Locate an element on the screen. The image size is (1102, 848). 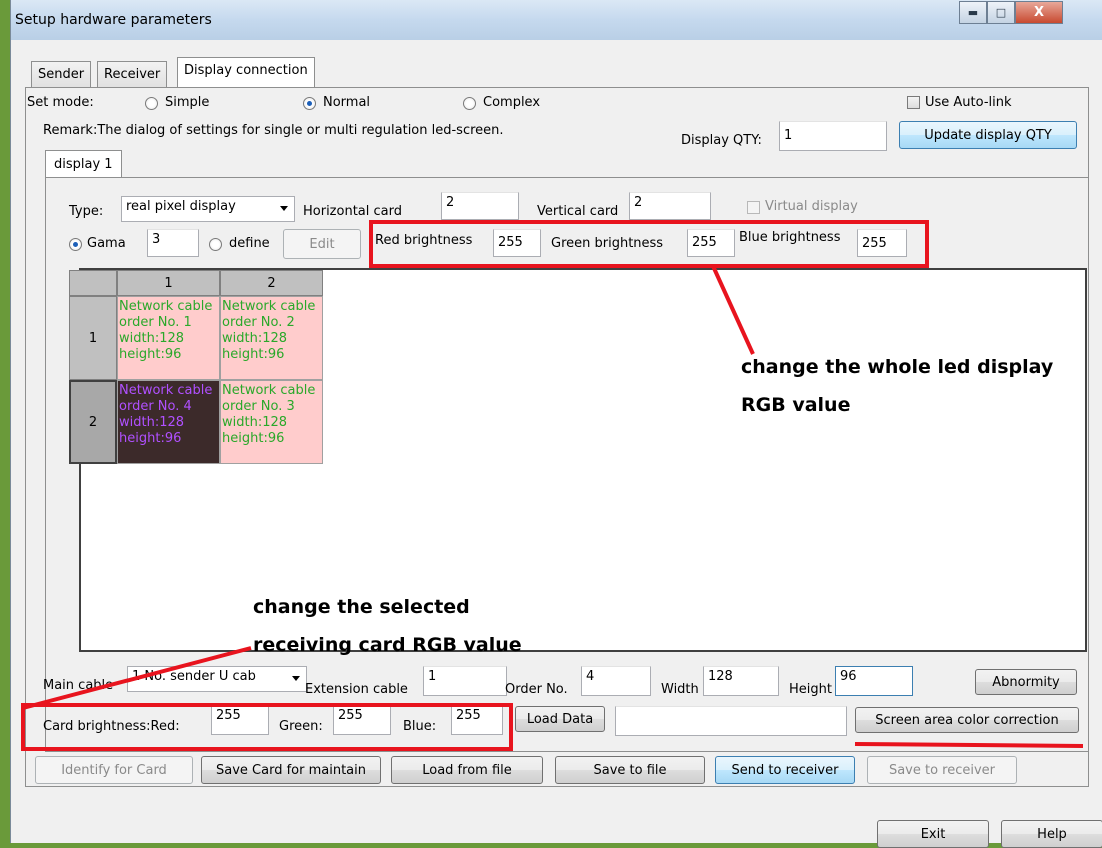
annotation-selected-line1: change the selected is located at coordinates (361, 607).